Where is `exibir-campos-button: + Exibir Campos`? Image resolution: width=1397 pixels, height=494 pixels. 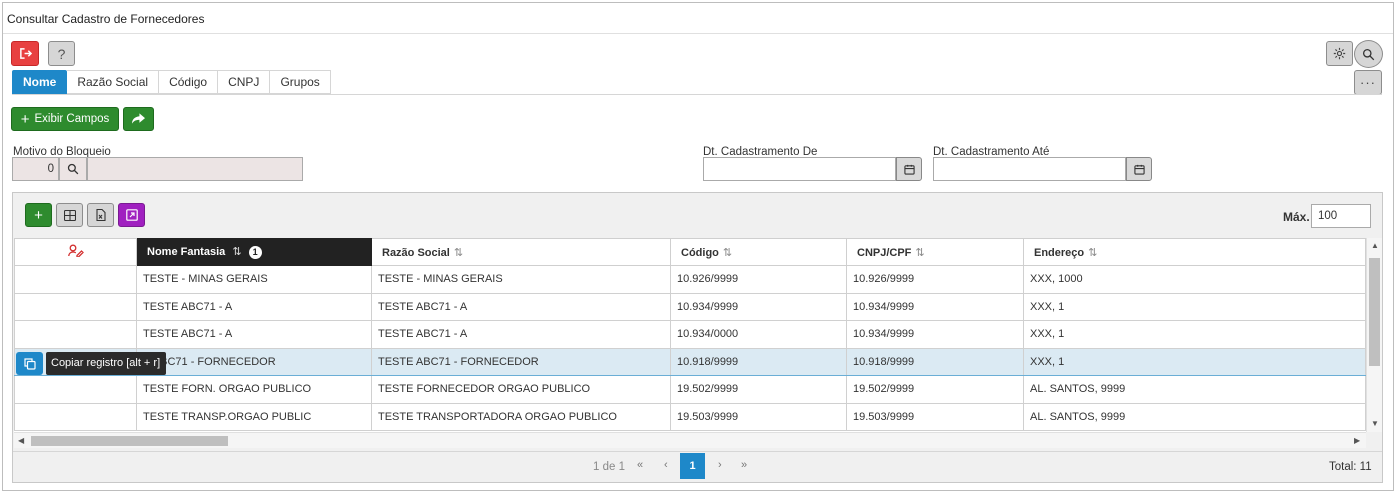
exibir-campos-button: + Exibir Campos is located at coordinates (65, 119).